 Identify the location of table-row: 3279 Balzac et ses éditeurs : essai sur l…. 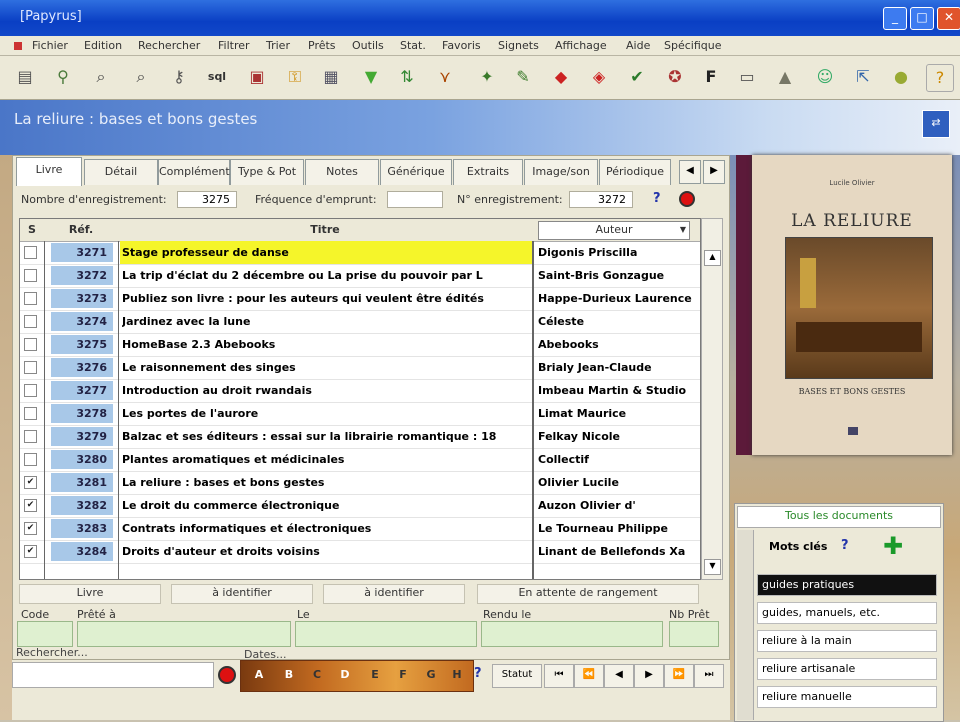
(360, 437).